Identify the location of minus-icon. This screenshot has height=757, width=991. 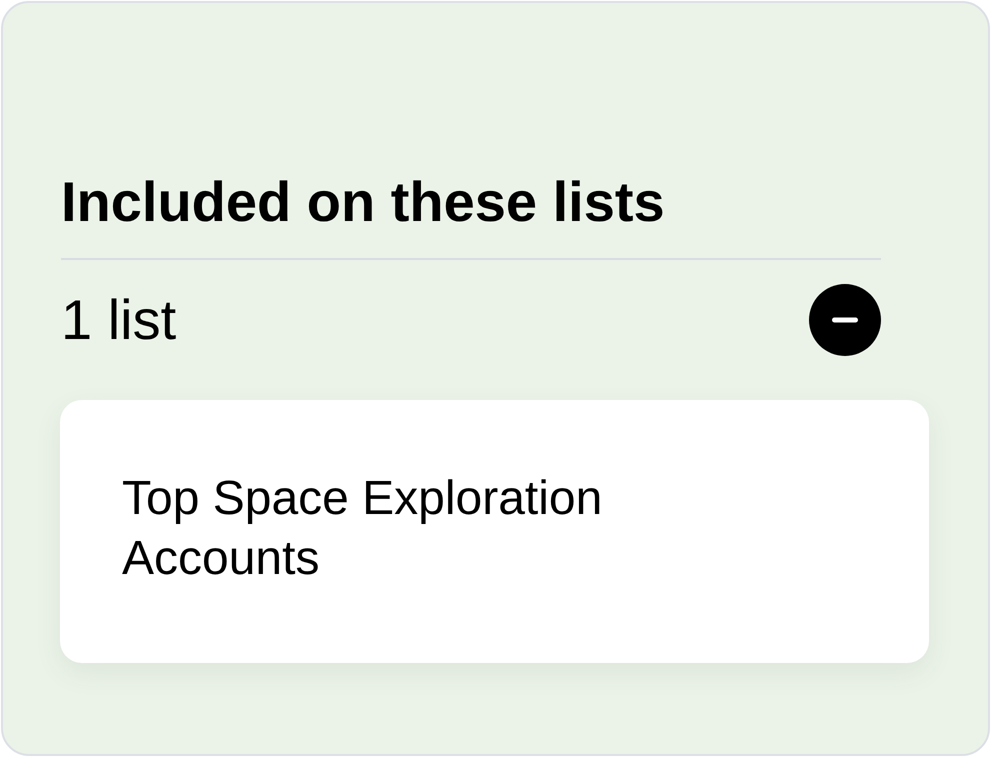
(845, 320).